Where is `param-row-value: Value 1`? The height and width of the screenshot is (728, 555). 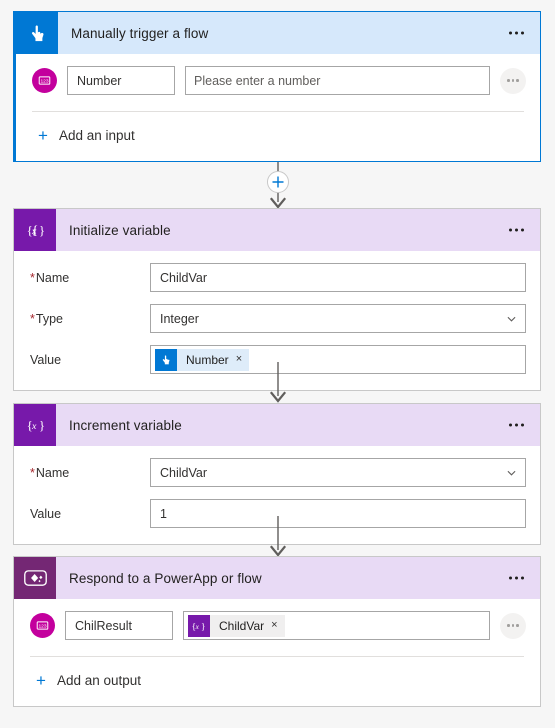 param-row-value: Value 1 is located at coordinates (277, 513).